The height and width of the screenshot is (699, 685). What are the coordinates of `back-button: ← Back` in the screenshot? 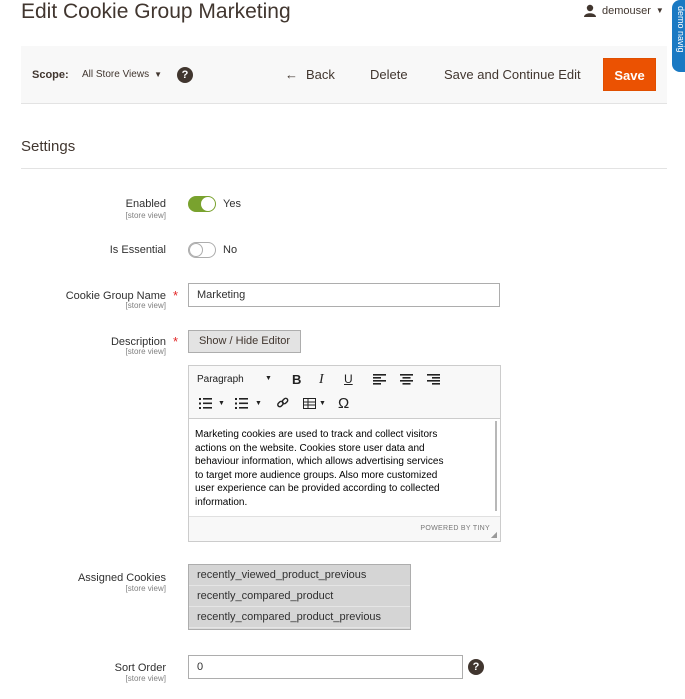 It's located at (310, 74).